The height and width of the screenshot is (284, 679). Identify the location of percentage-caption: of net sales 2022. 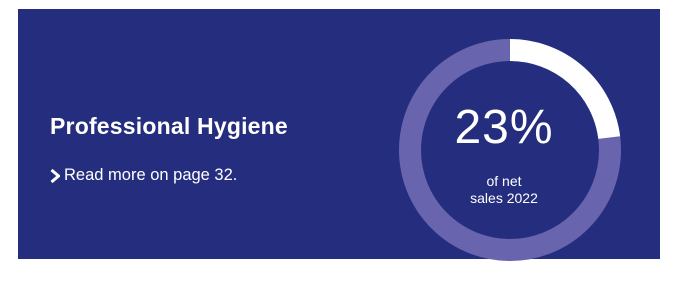
(504, 190).